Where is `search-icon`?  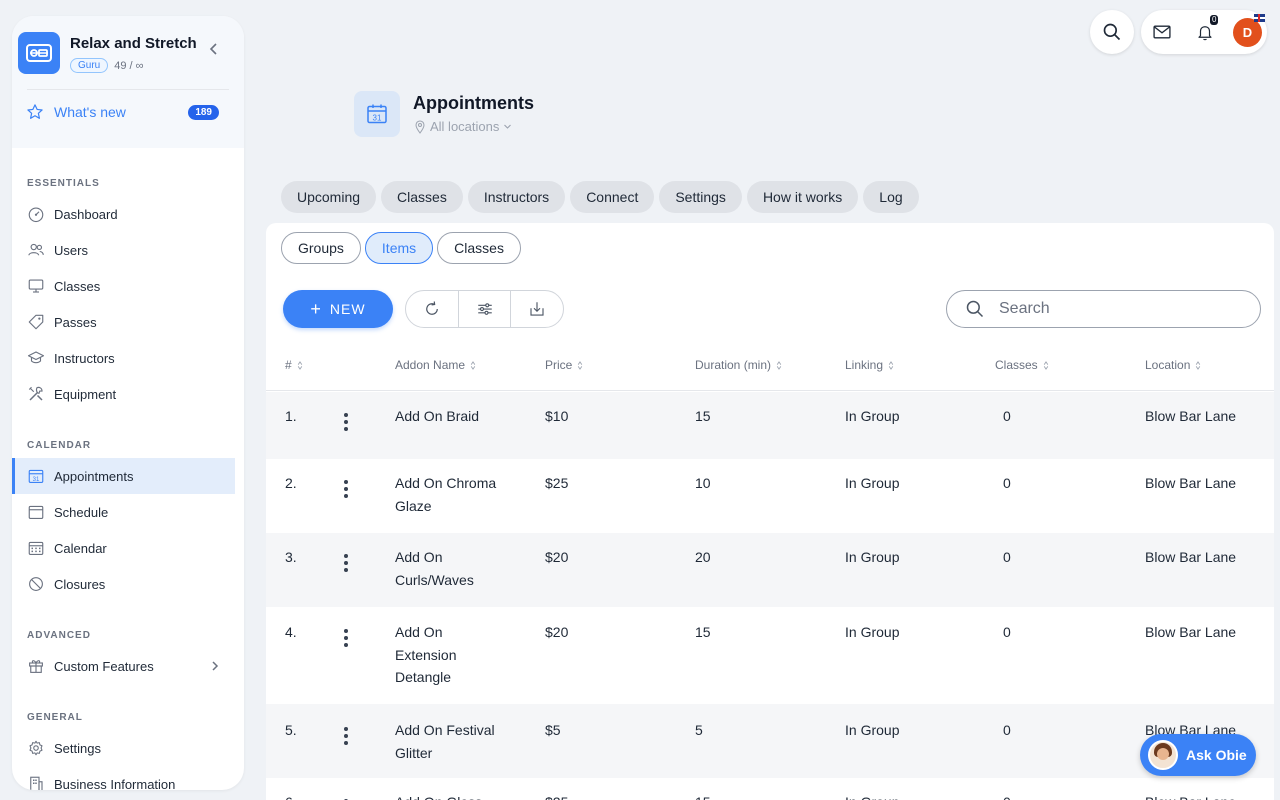
search-icon is located at coordinates (975, 309).